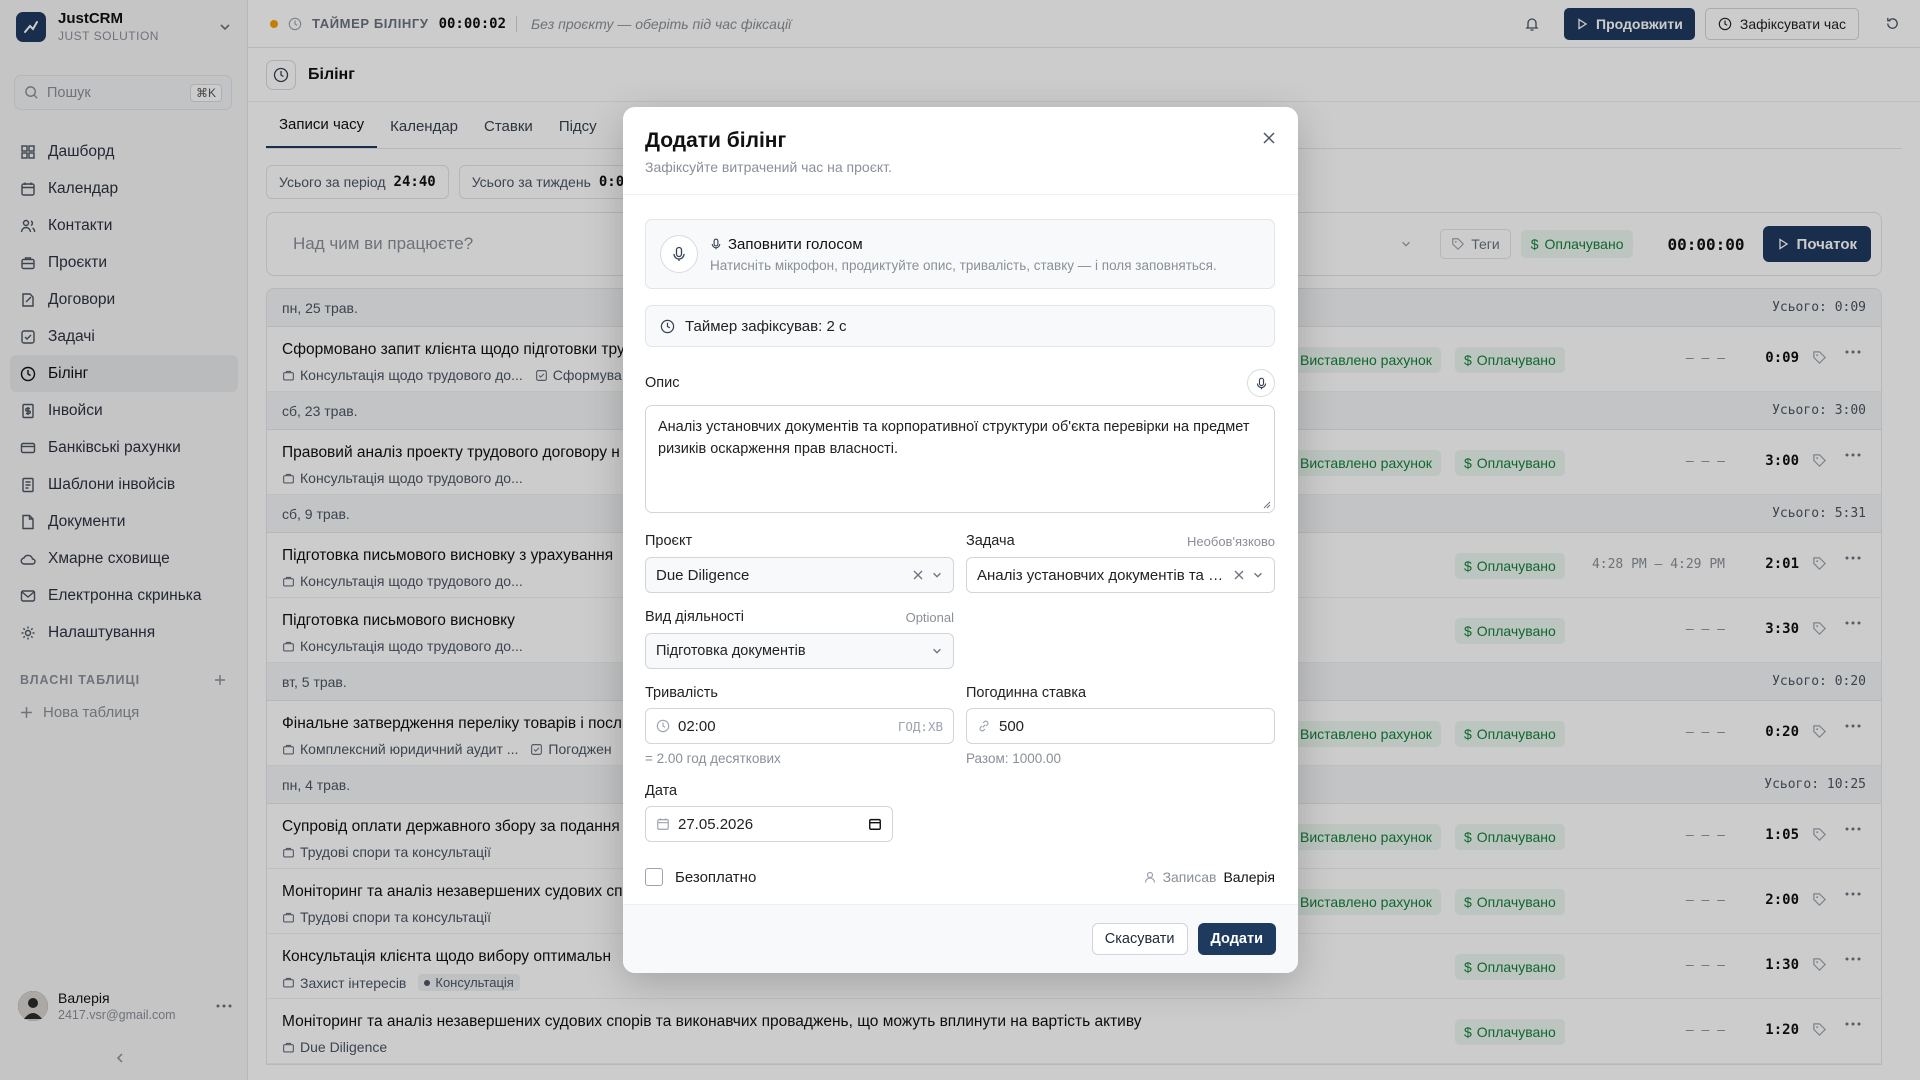  I want to click on description-label: Опис, so click(662, 383).